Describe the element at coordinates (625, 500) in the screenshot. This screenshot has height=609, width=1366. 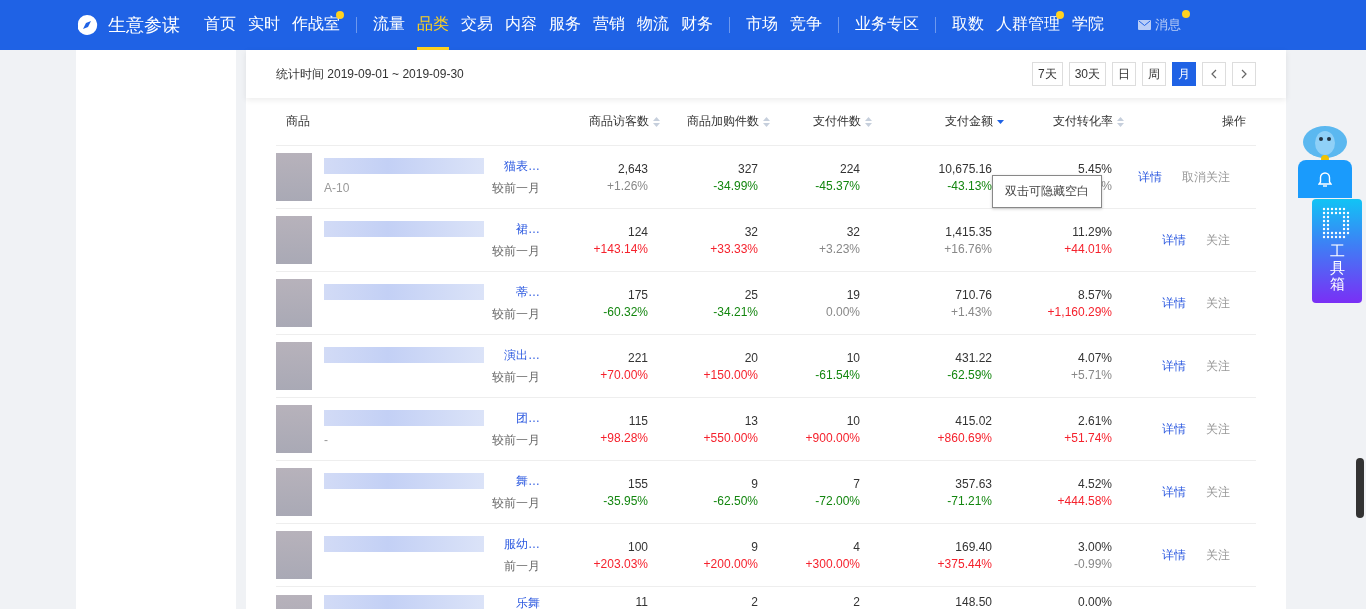
I see `change-percent: -35.95%` at that location.